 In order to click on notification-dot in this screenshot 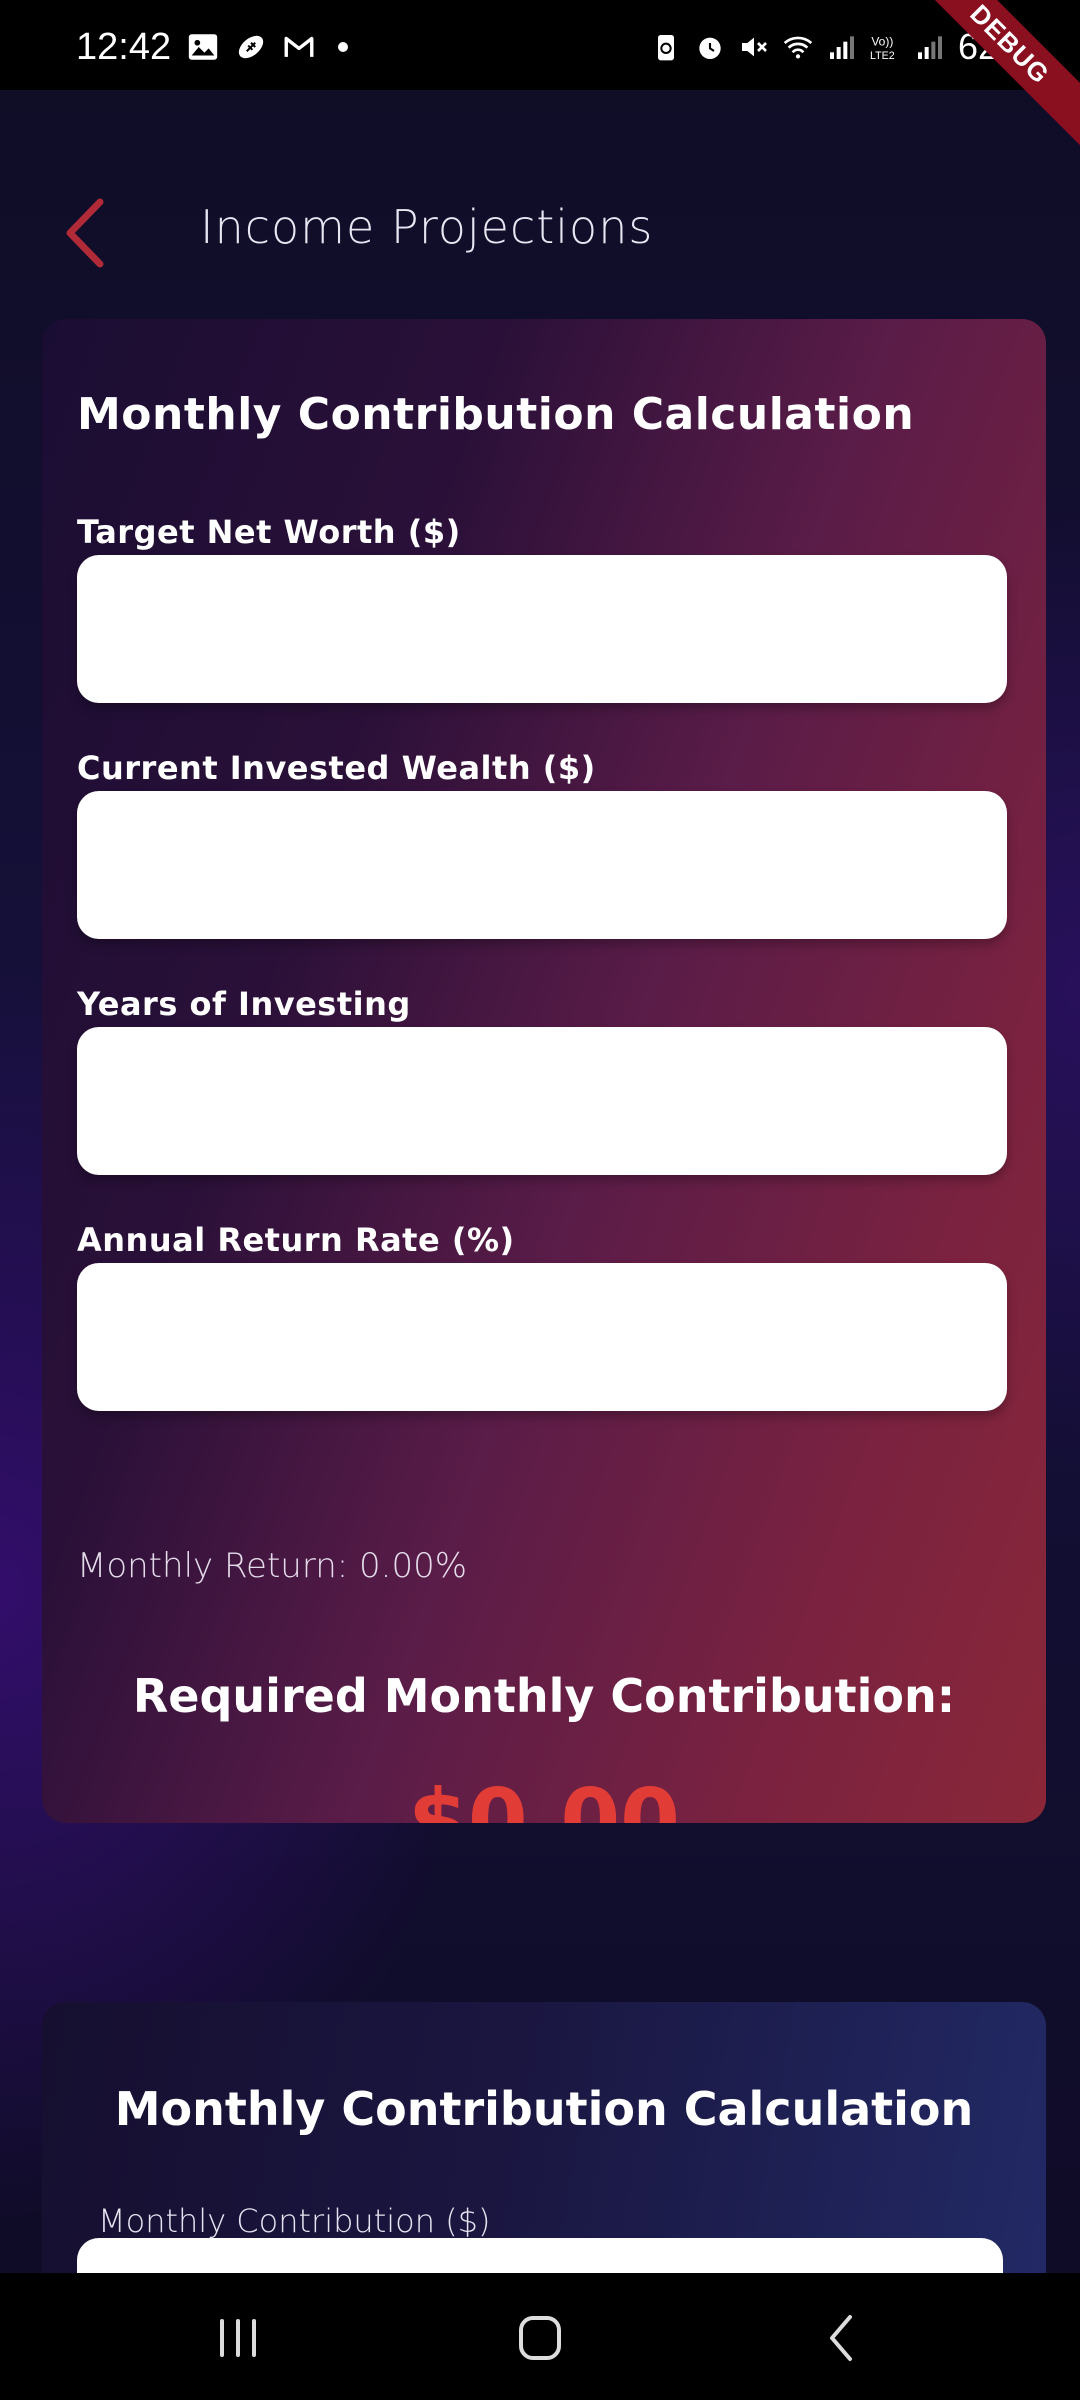, I will do `click(343, 47)`.